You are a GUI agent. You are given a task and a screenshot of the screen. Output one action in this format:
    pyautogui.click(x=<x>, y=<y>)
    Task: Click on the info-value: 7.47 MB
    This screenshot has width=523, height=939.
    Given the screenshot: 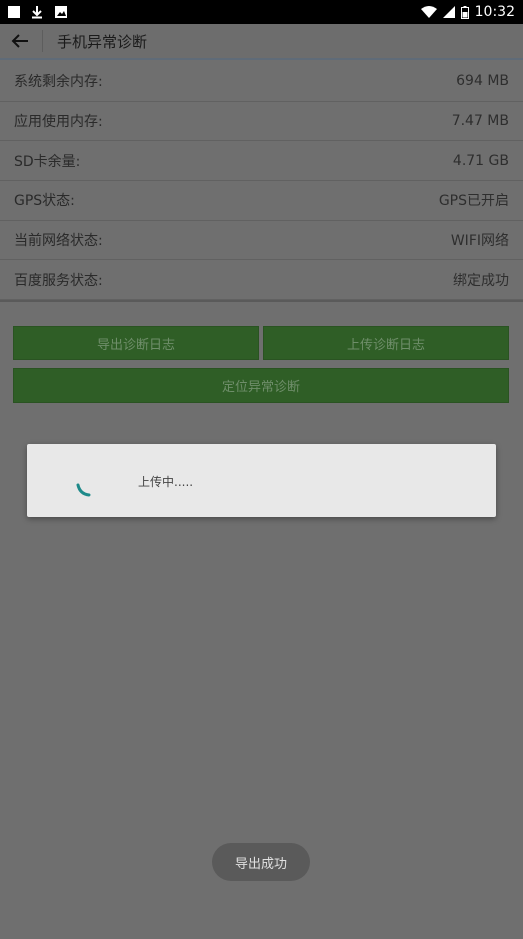 What is the action you would take?
    pyautogui.click(x=480, y=121)
    